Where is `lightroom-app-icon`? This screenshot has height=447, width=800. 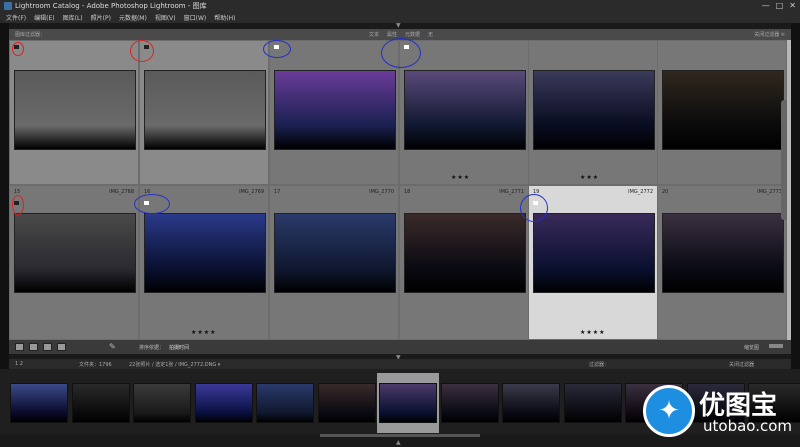
lightroom-app-icon is located at coordinates (8, 6).